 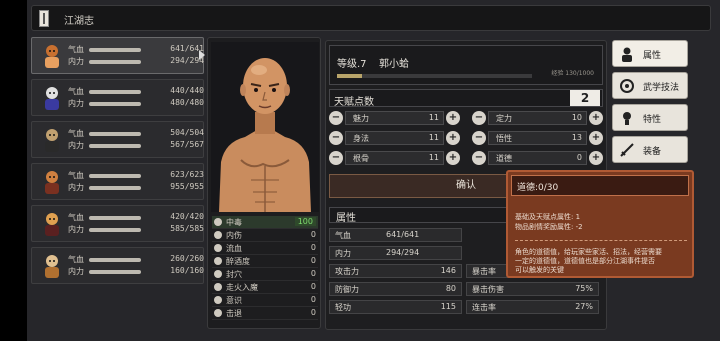 I want to click on attribute-row: − 魅力 11 +, so click(x=395, y=118).